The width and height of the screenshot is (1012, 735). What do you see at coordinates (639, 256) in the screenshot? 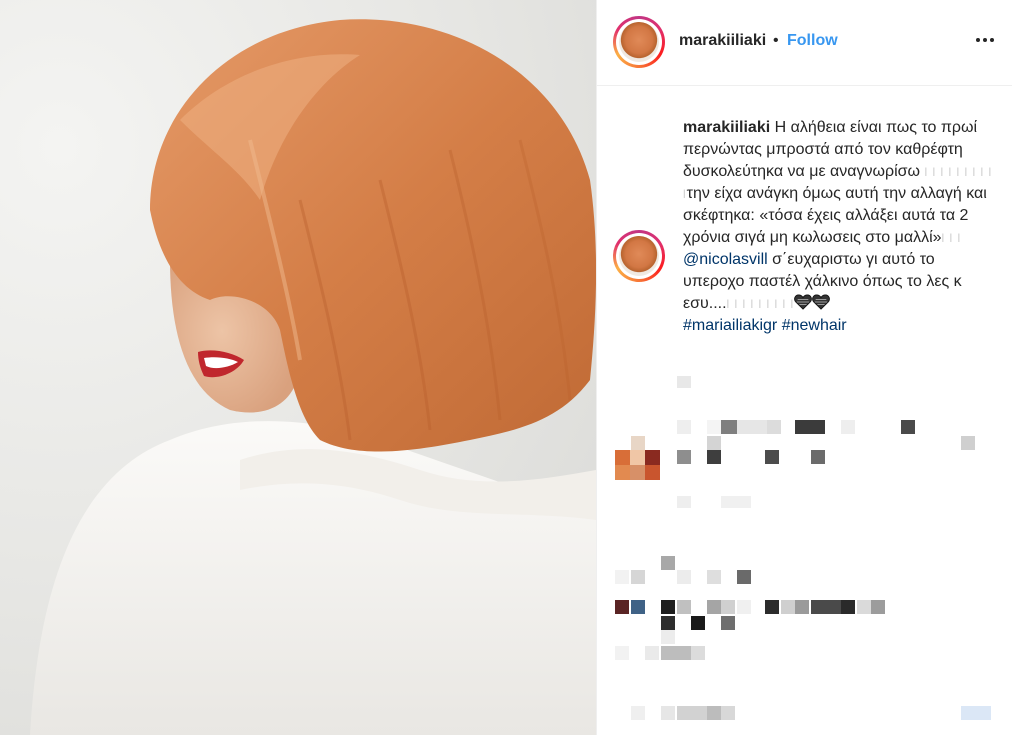
I see `caption-avatar` at bounding box center [639, 256].